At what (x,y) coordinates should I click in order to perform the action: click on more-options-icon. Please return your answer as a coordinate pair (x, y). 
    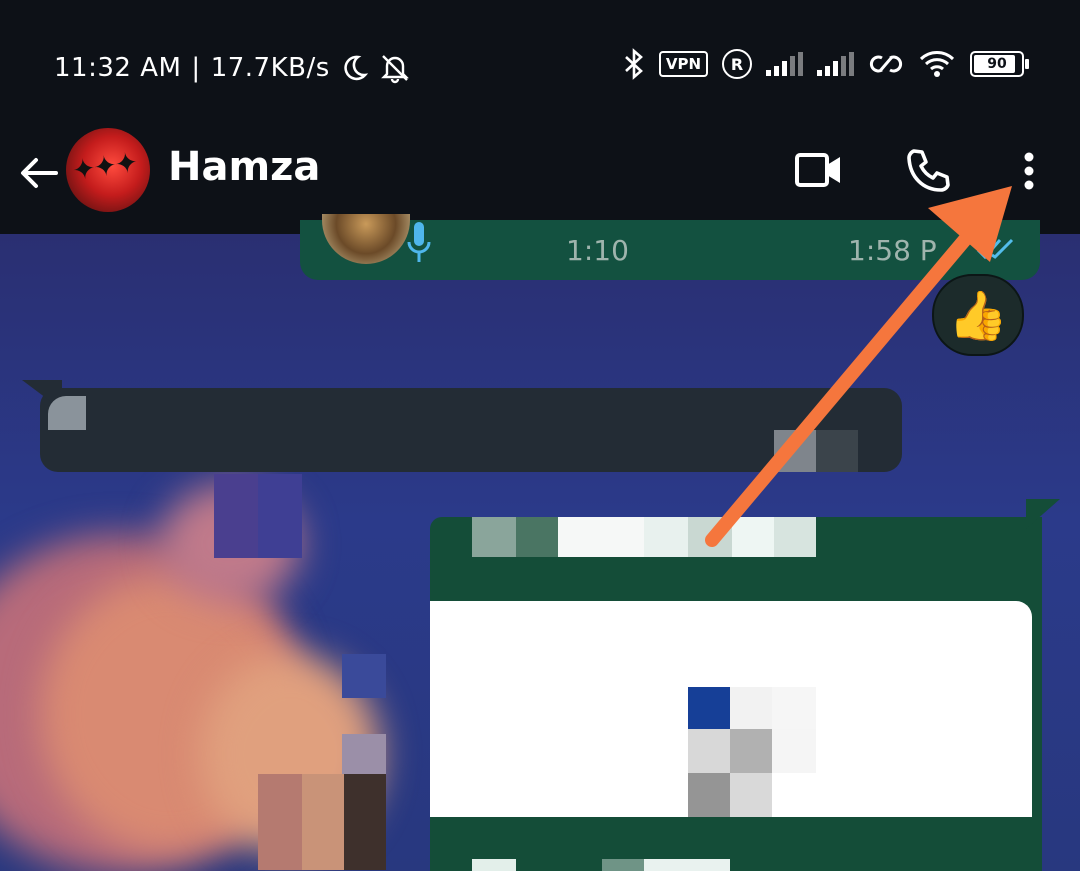
    Looking at the image, I should click on (1029, 172).